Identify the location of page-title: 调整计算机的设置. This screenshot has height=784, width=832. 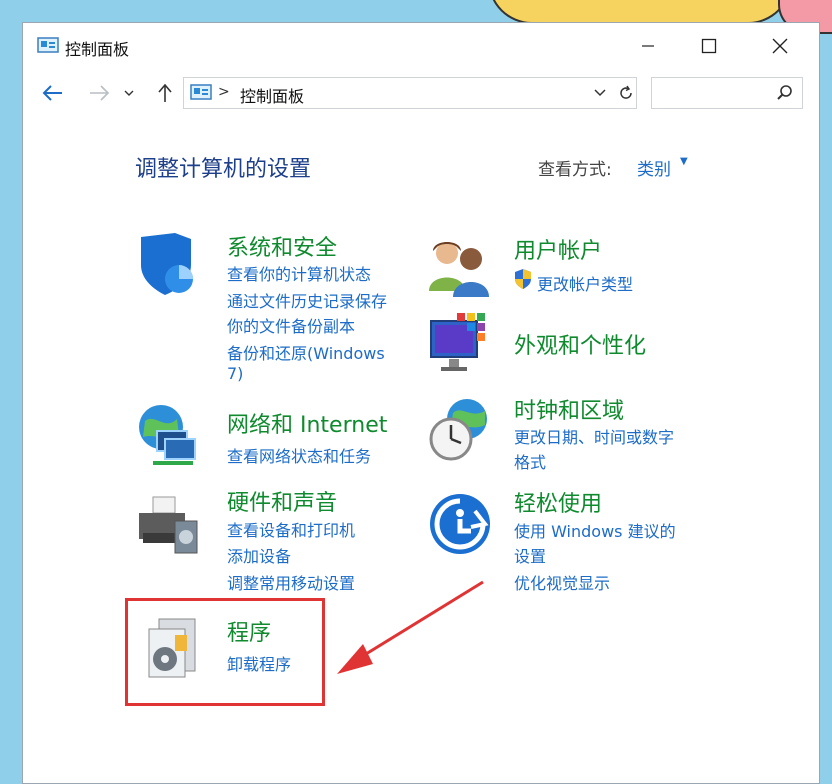
(223, 169).